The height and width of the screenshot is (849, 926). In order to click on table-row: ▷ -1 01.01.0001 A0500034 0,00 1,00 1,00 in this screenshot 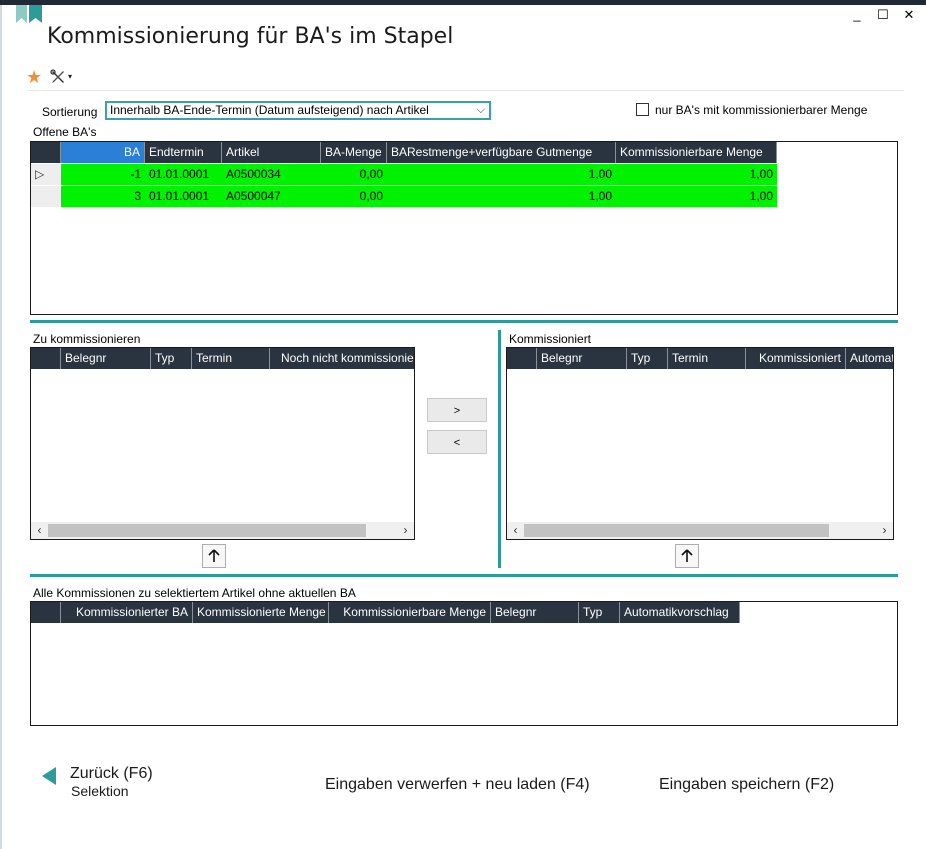, I will do `click(404, 174)`.